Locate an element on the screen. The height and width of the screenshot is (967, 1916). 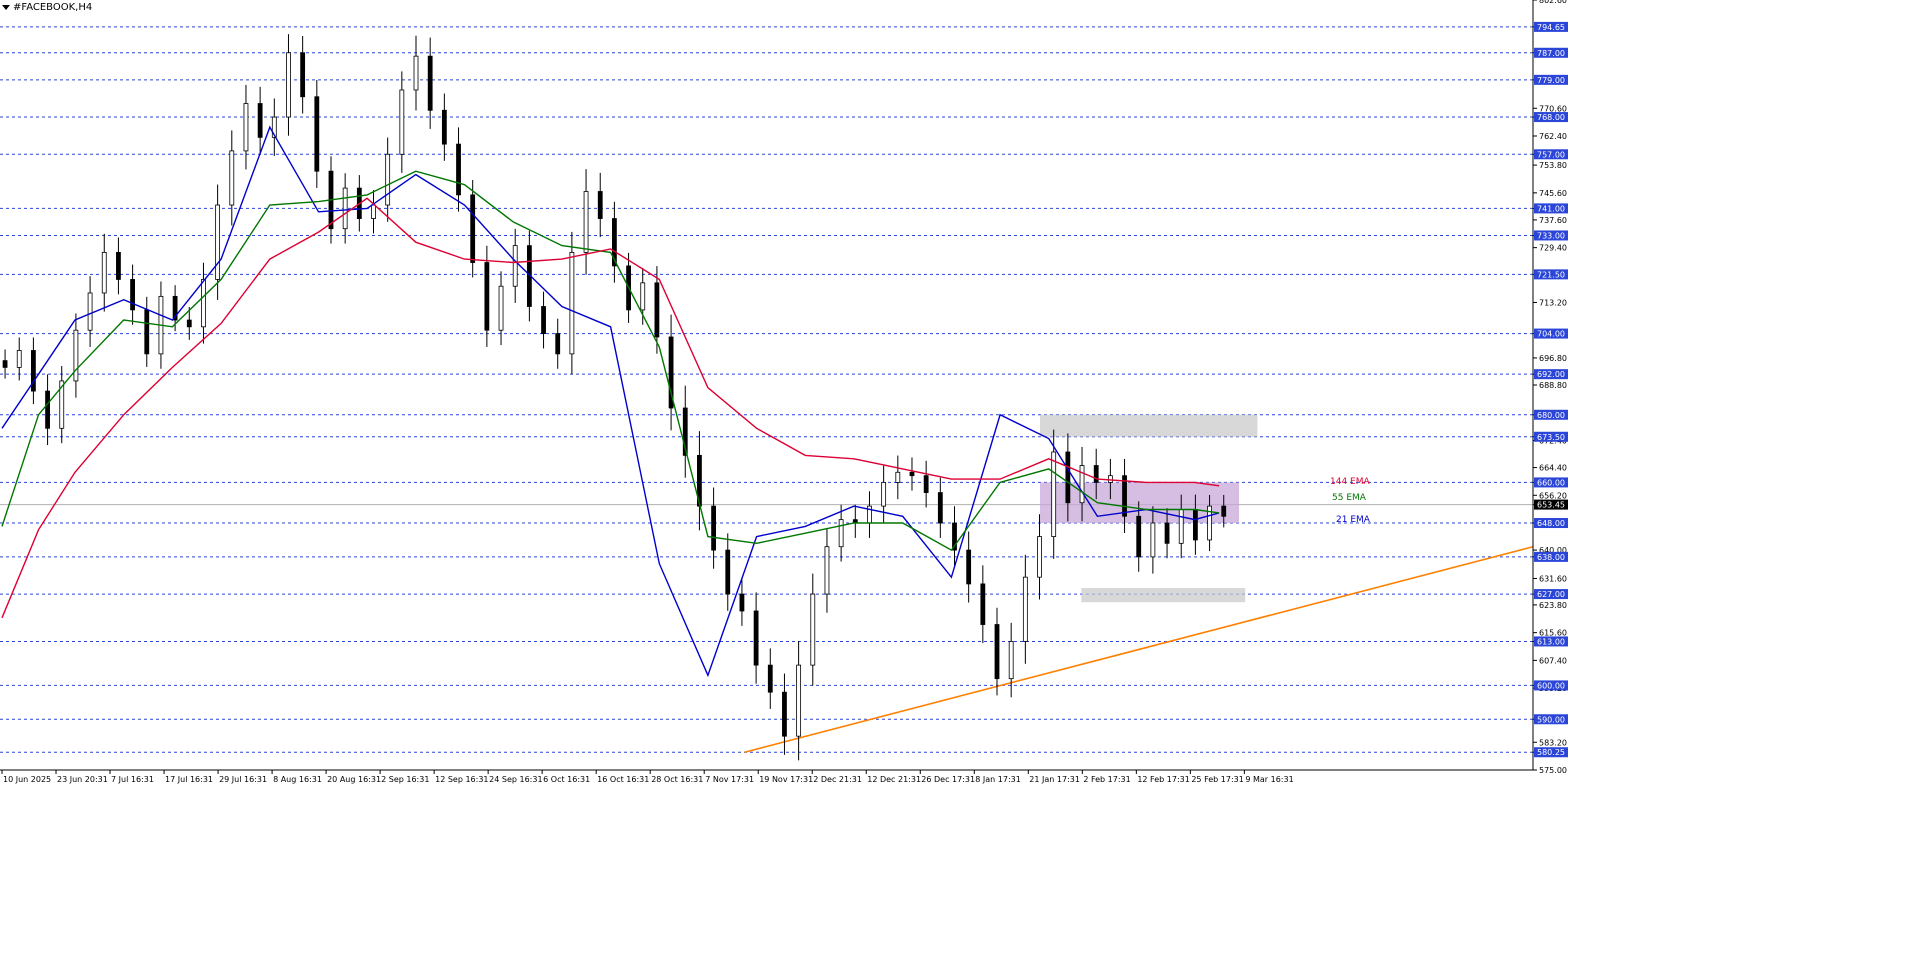
trendline is located at coordinates (1139, 649).